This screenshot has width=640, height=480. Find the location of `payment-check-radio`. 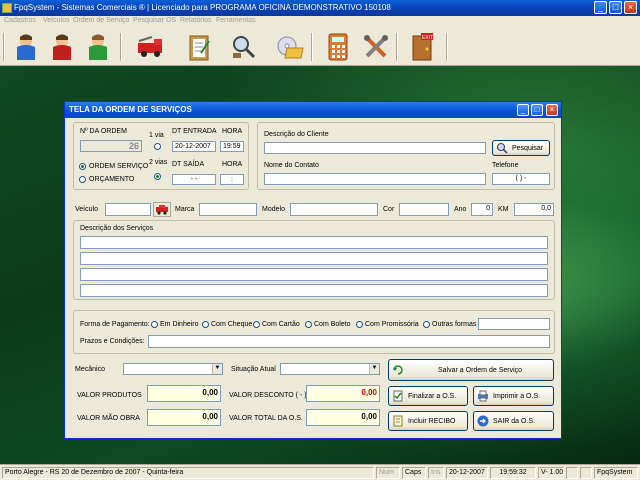

payment-check-radio is located at coordinates (205, 324).